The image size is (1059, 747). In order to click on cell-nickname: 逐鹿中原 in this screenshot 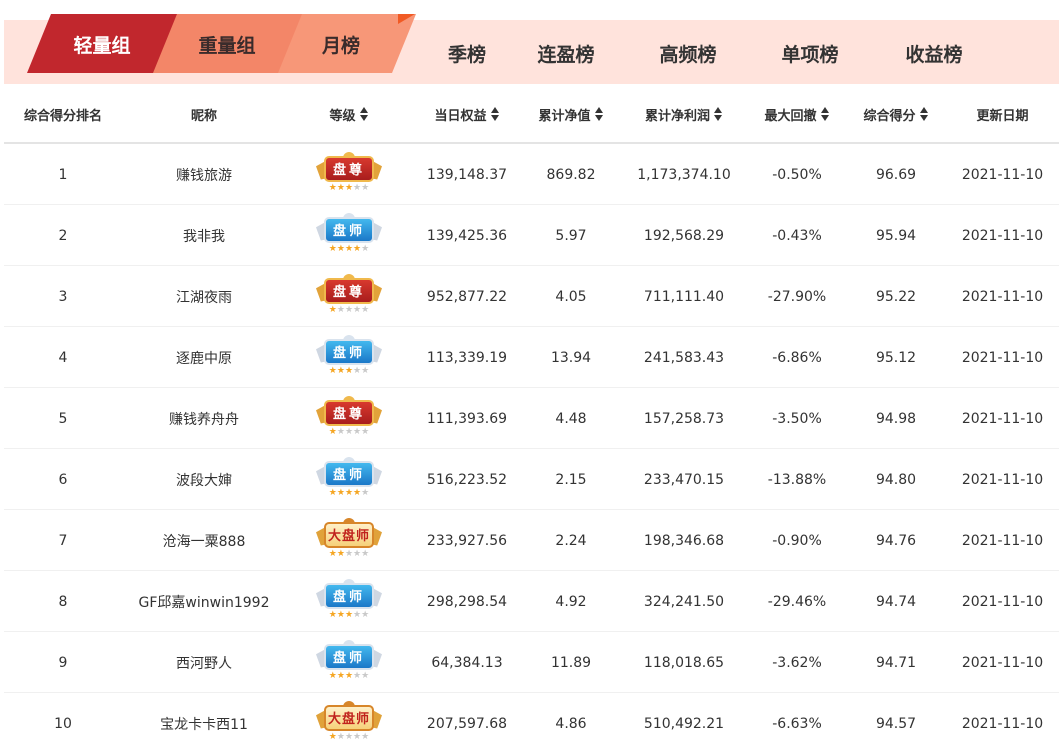, I will do `click(204, 357)`.